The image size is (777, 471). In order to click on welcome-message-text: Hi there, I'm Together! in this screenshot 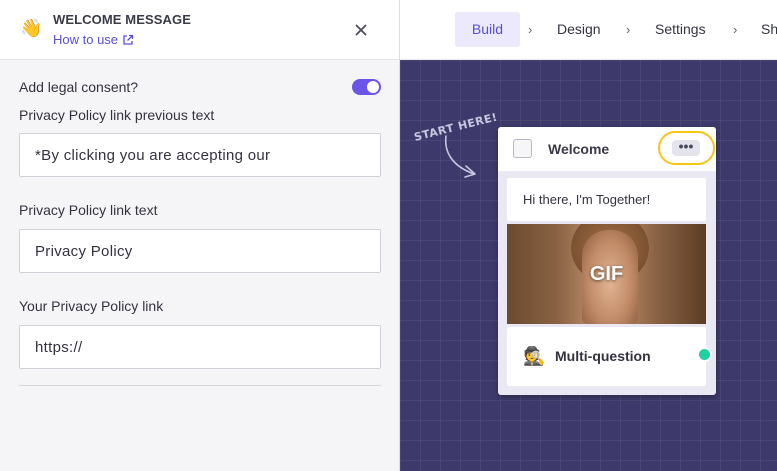, I will do `click(606, 199)`.